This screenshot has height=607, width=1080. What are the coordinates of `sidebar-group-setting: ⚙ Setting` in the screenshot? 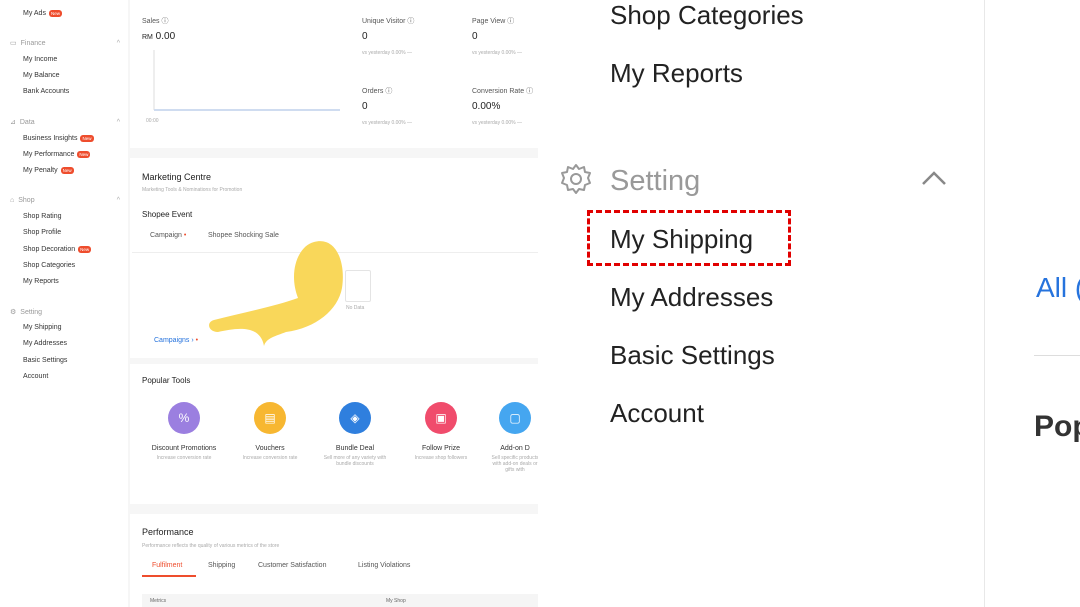 It's located at (65, 312).